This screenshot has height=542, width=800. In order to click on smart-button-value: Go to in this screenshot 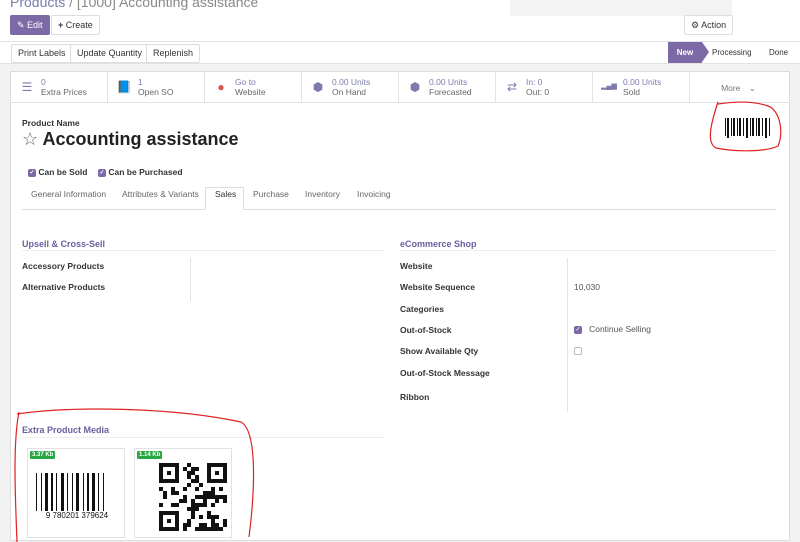, I will do `click(245, 82)`.